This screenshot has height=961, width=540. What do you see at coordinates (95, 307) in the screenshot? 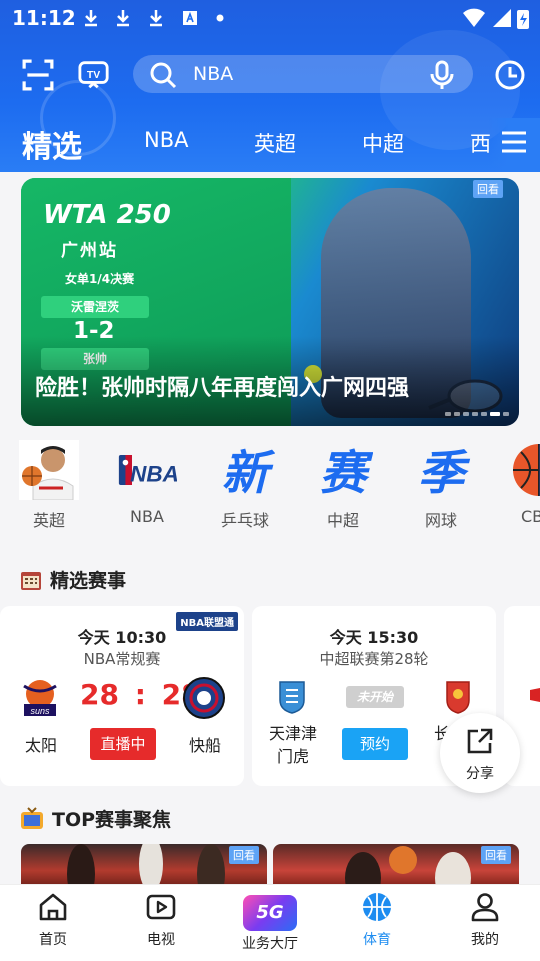
I see `banner-opponent: 沃雷涅茨` at bounding box center [95, 307].